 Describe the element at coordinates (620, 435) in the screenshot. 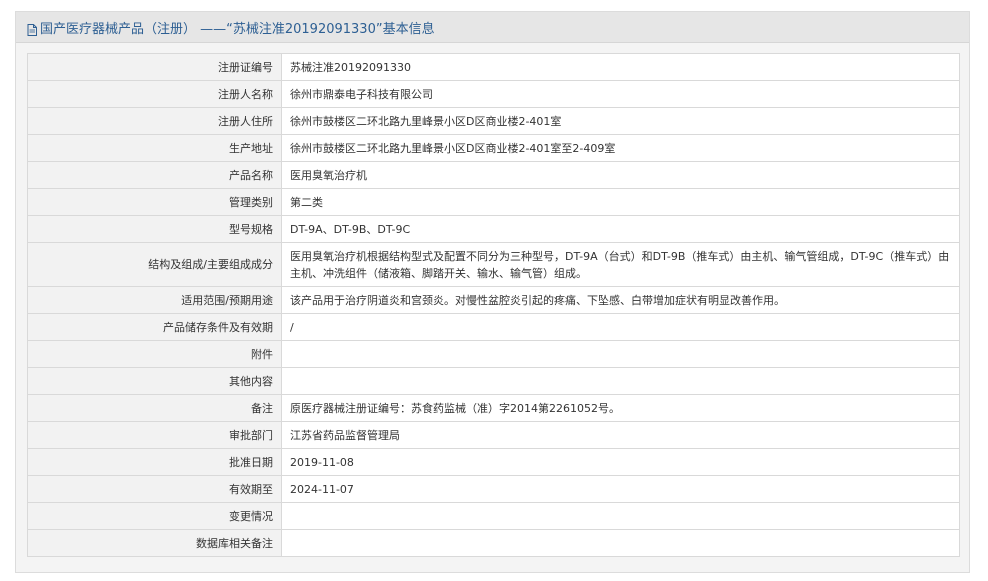

I see `field-value: 江苏省药品监督管理局` at that location.